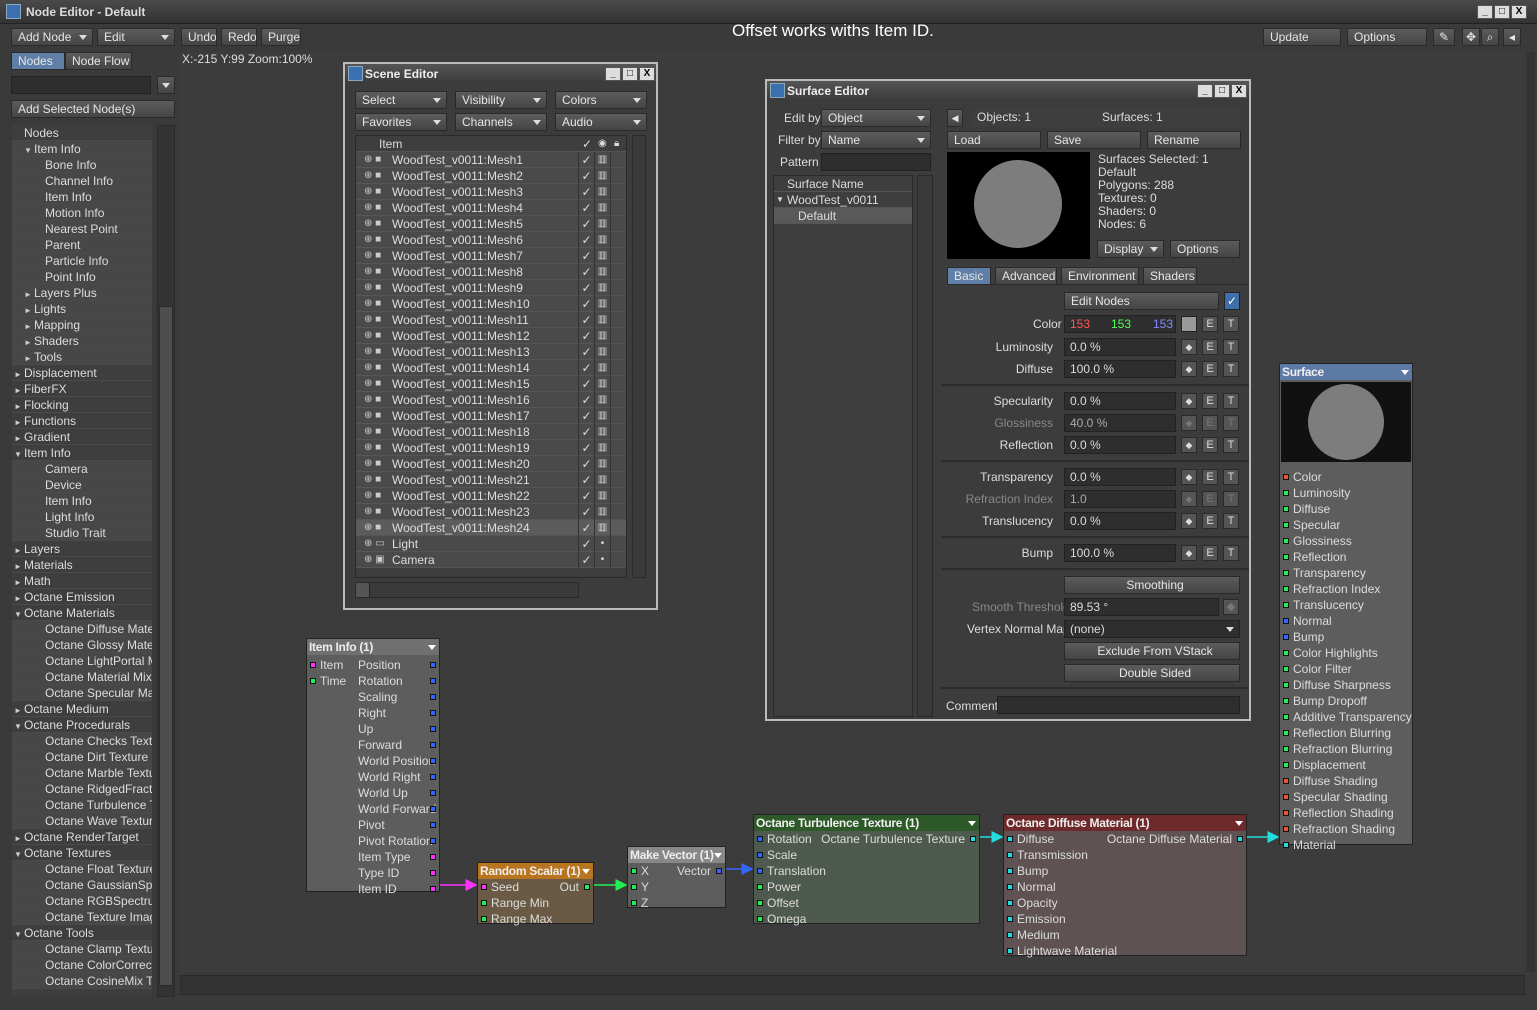  What do you see at coordinates (373, 857) in the screenshot?
I see `node-port-row: Item Type` at bounding box center [373, 857].